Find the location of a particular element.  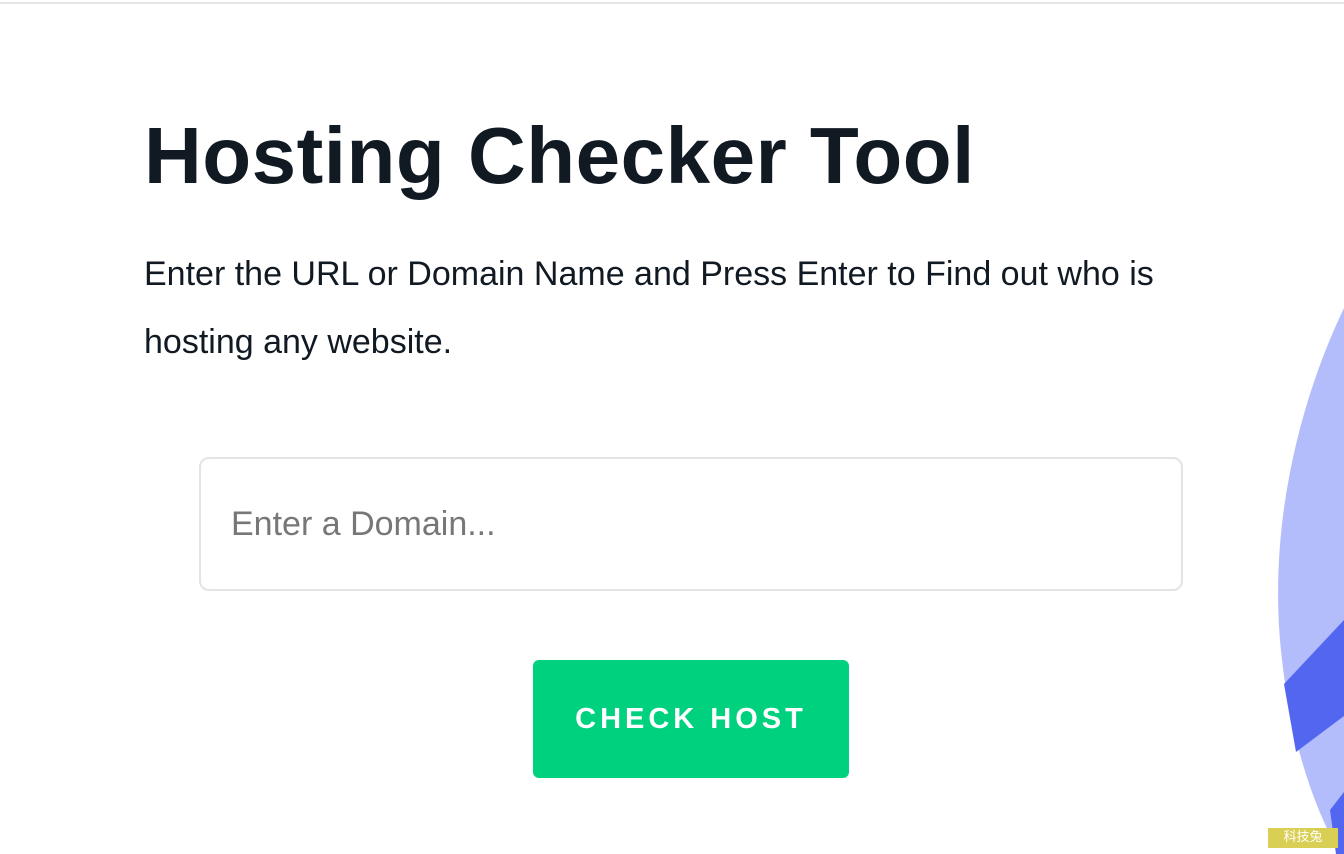

page-title: Hosting Checker Tool is located at coordinates (559, 155).